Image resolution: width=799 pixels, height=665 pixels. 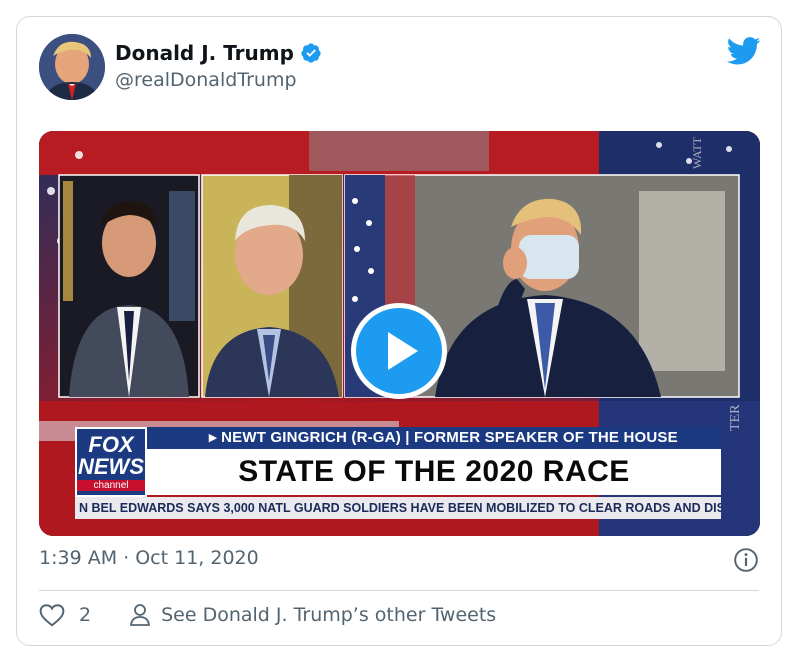 I want to click on tweet-actions: 2 See Donald J. Trump’s other Tweets, so click(x=267, y=615).